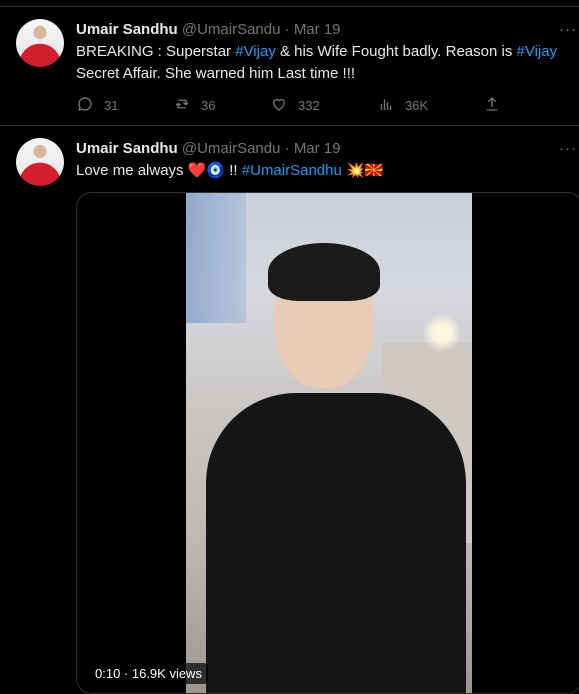 This screenshot has width=579, height=694. What do you see at coordinates (148, 673) in the screenshot?
I see `video-views-badge: 0:10 · 16.9K views` at bounding box center [148, 673].